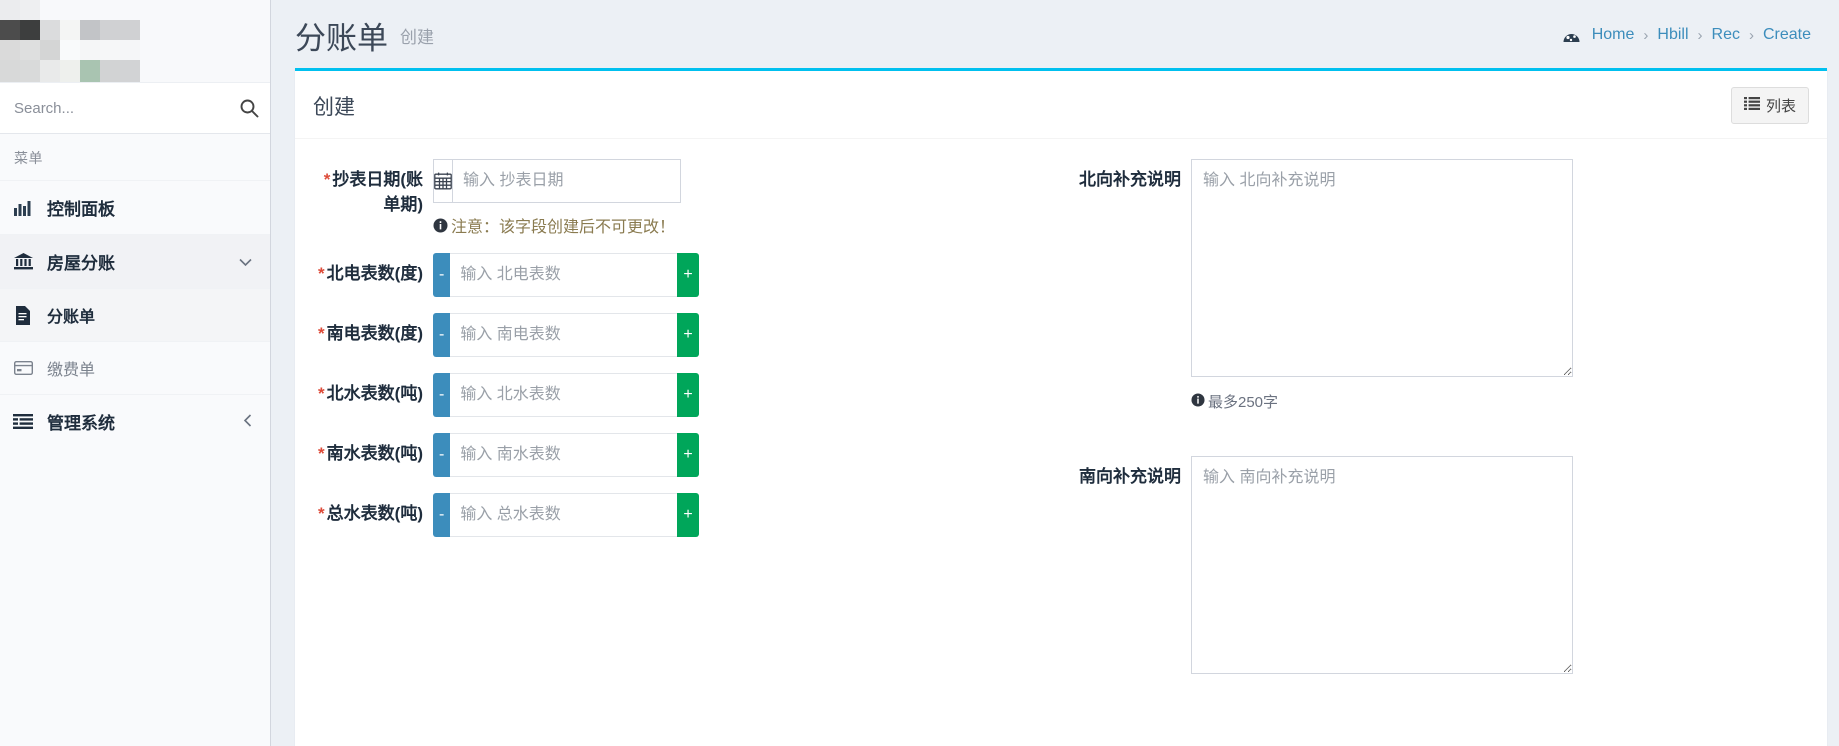 The width and height of the screenshot is (1839, 746). What do you see at coordinates (566, 181) in the screenshot?
I see `meter-date-input` at bounding box center [566, 181].